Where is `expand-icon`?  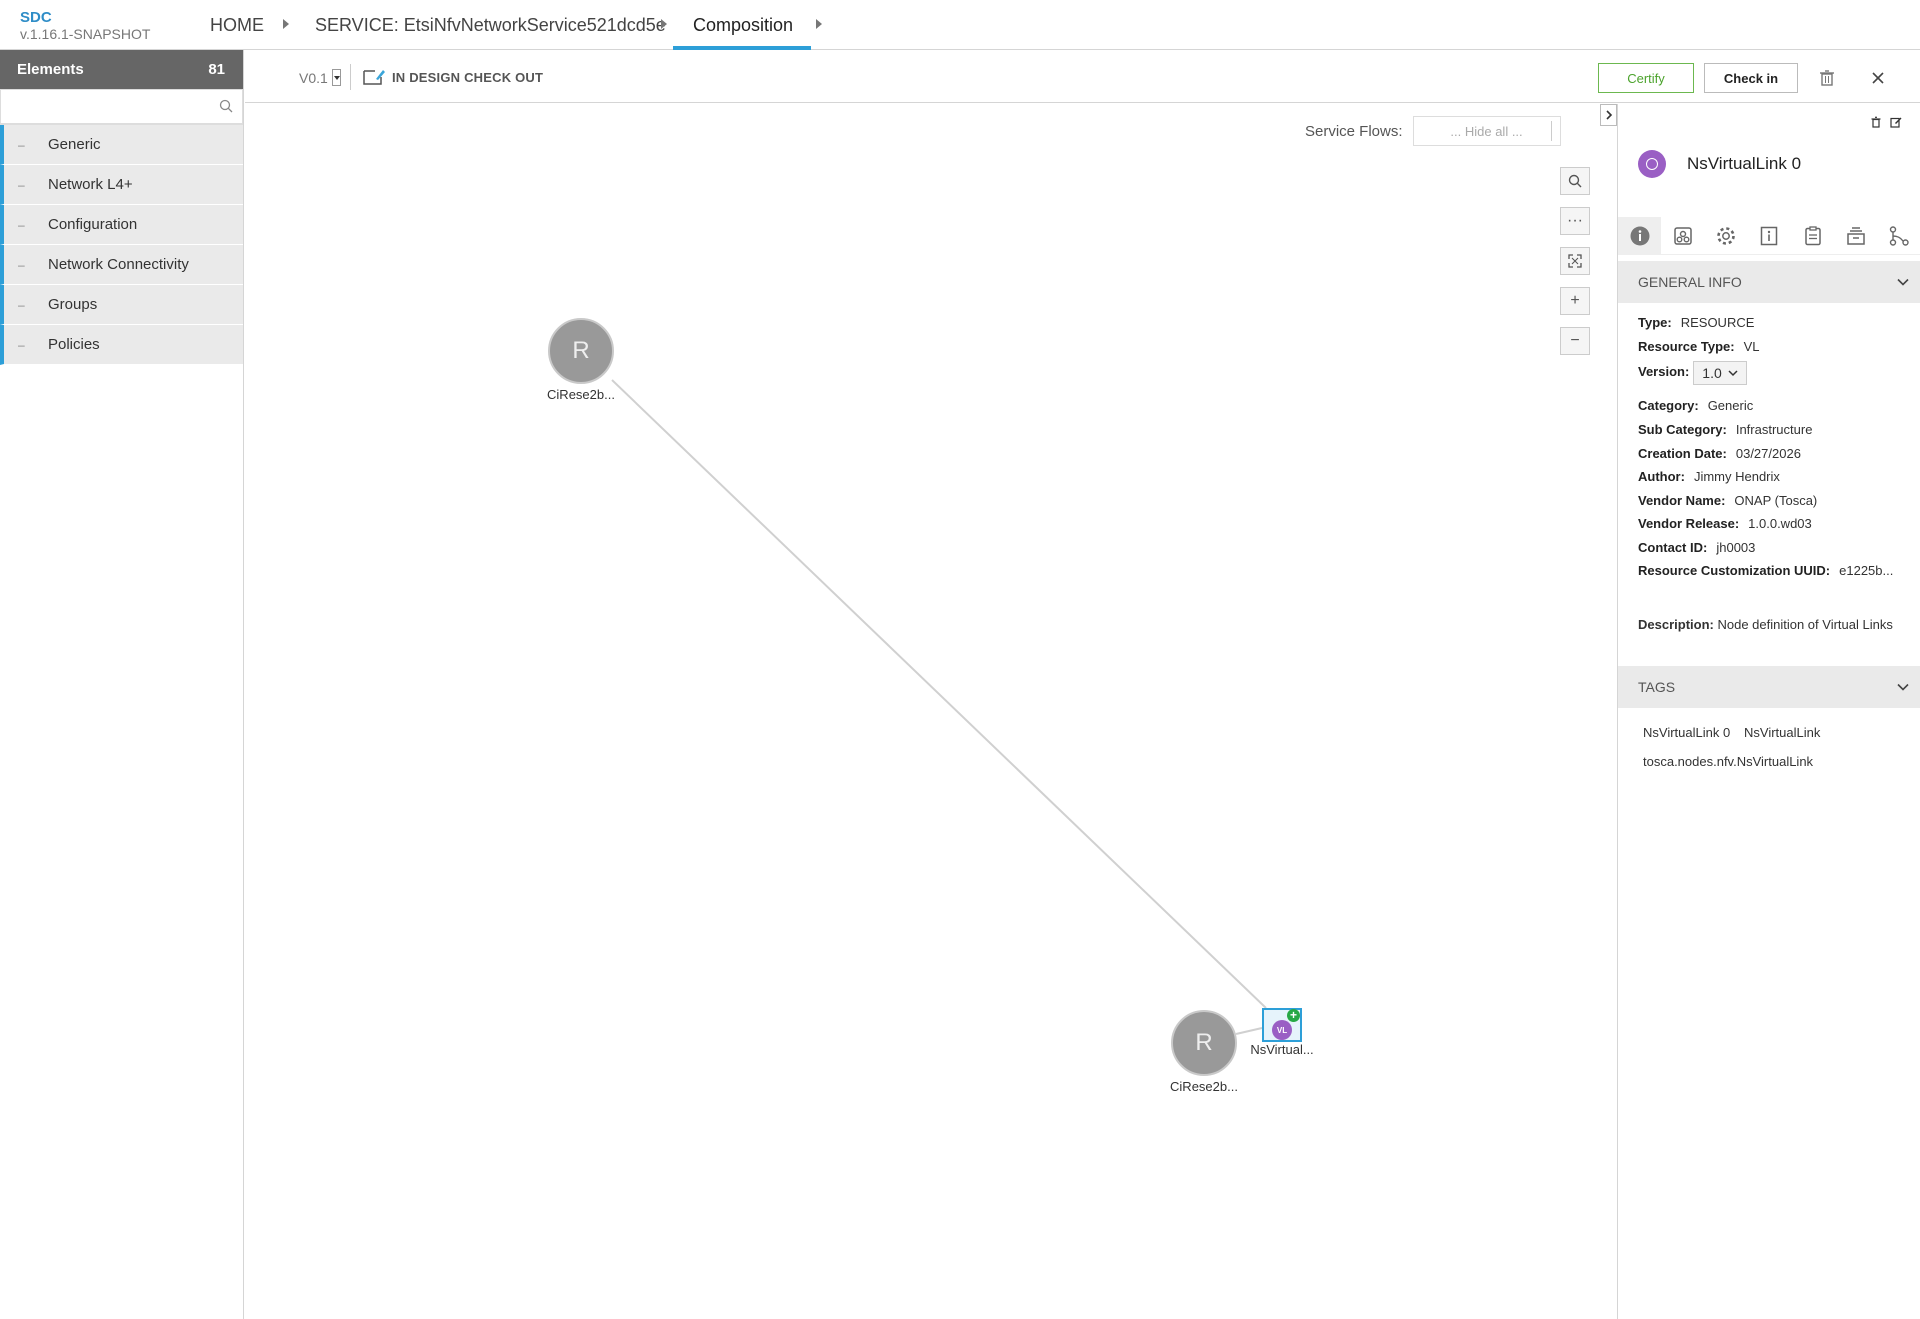 expand-icon is located at coordinates (1575, 261).